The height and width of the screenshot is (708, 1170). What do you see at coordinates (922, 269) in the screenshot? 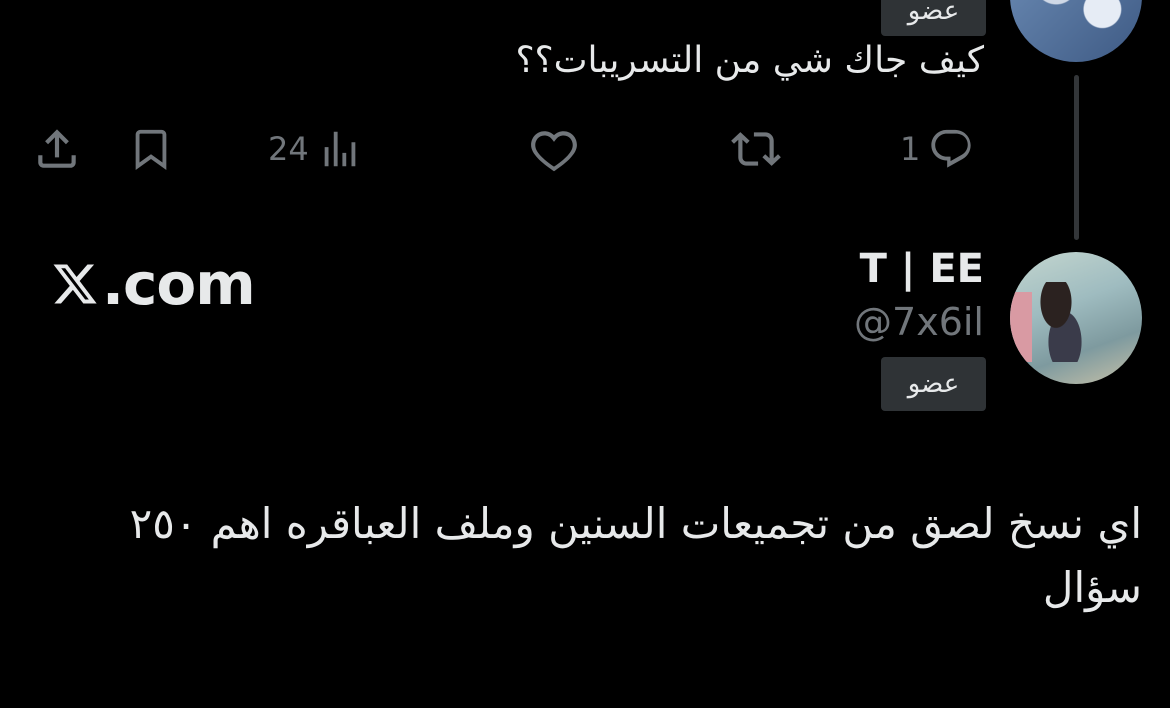
I see `display-name: T | EE` at bounding box center [922, 269].